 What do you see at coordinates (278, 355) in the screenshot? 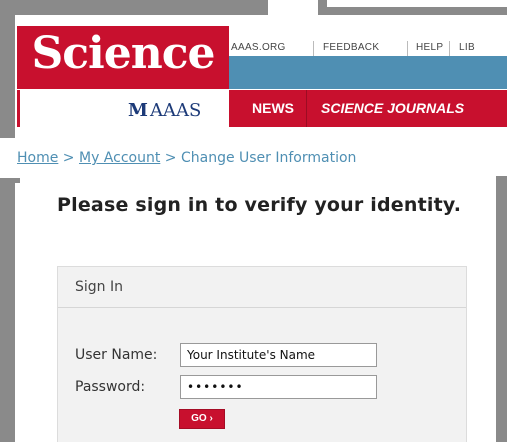
I see `username-field: Your Institute's Name` at bounding box center [278, 355].